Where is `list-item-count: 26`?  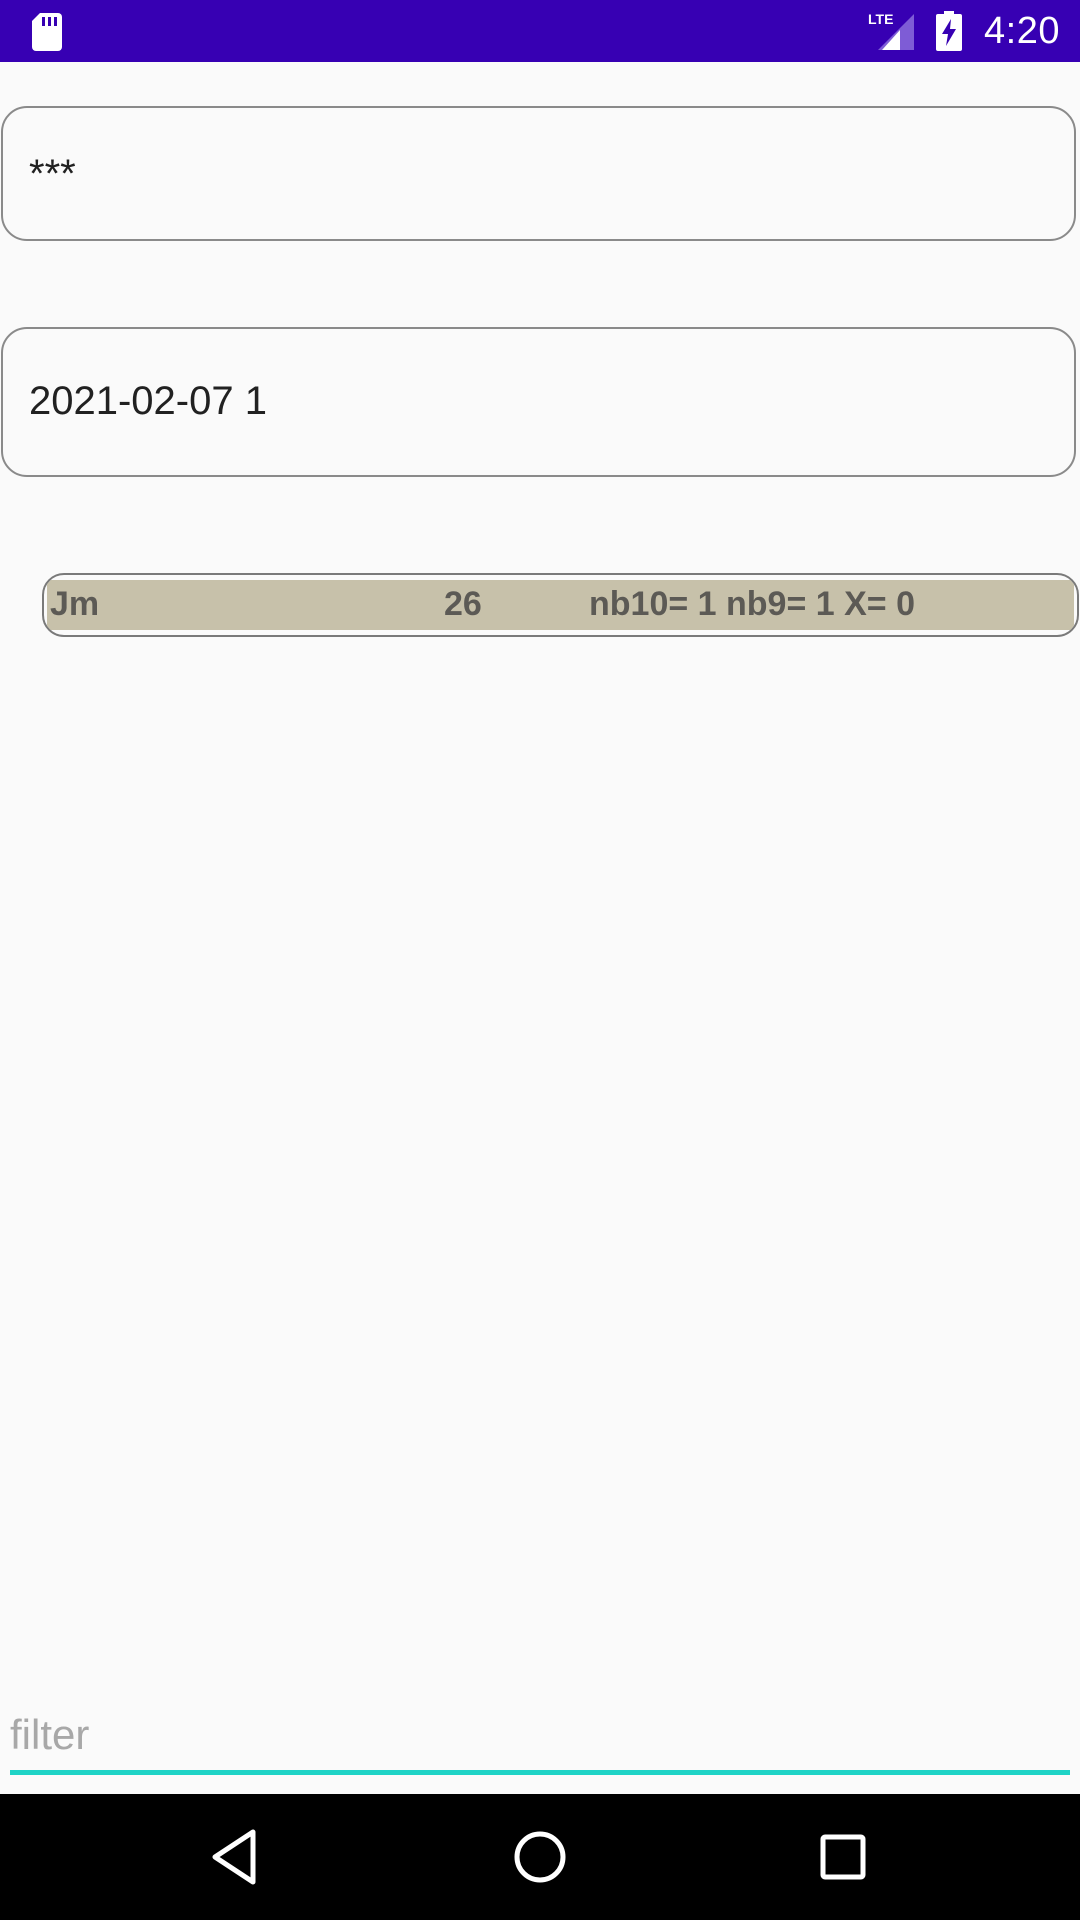 list-item-count: 26 is located at coordinates (463, 604).